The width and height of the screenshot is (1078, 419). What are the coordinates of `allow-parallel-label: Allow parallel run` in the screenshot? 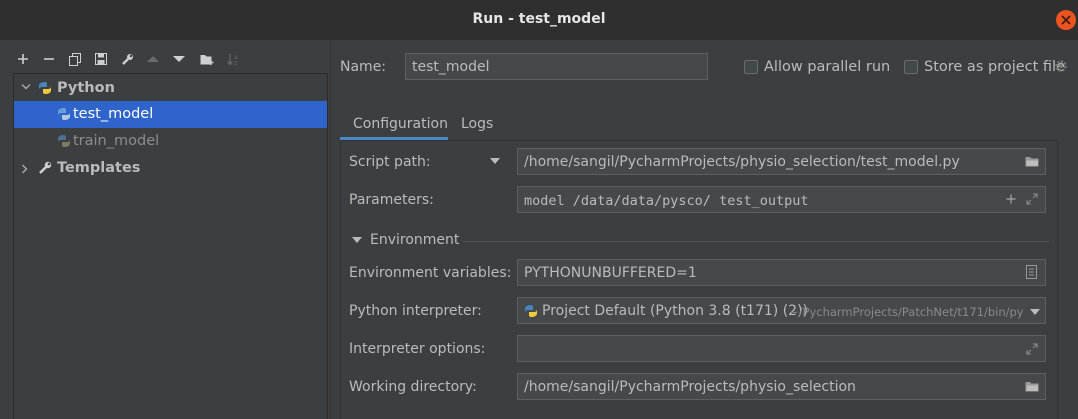 It's located at (827, 67).